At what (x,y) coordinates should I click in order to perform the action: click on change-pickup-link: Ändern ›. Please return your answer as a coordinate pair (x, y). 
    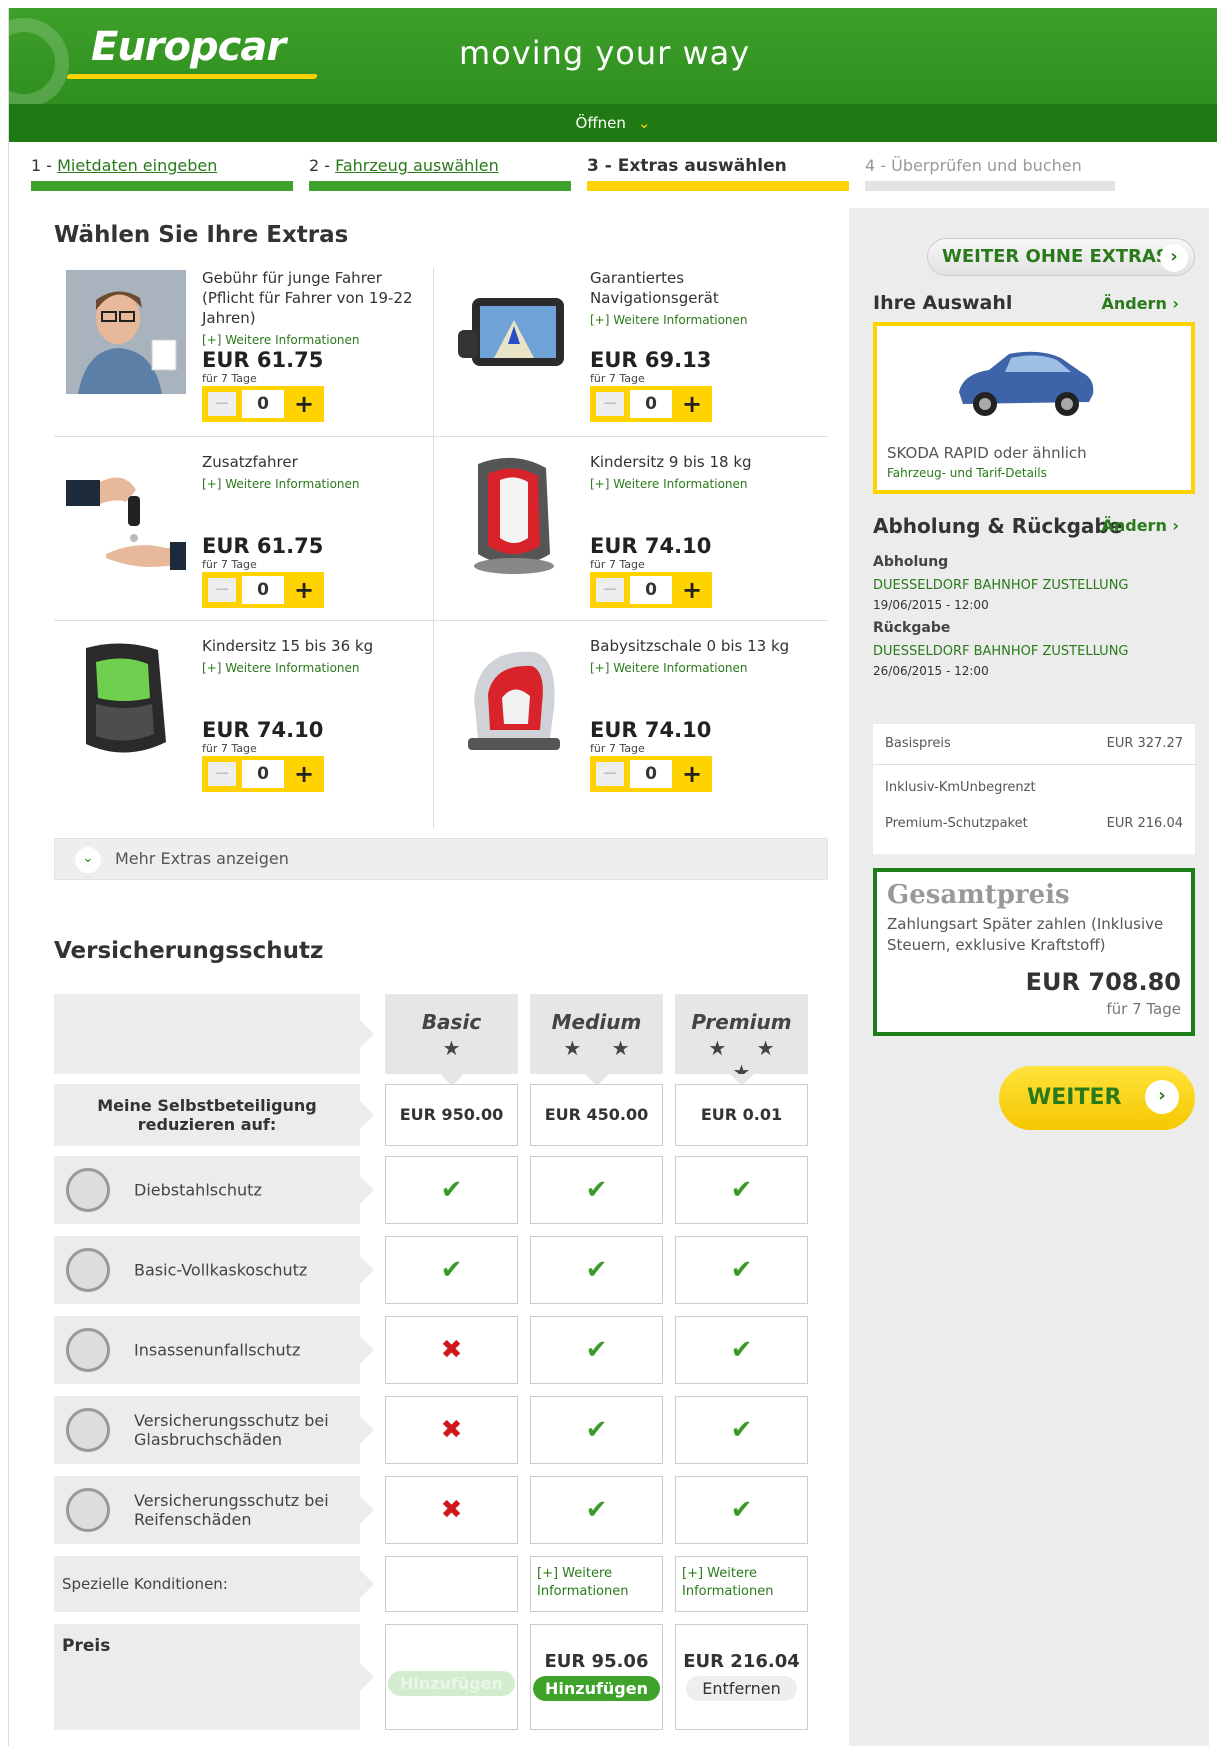
    Looking at the image, I should click on (1140, 525).